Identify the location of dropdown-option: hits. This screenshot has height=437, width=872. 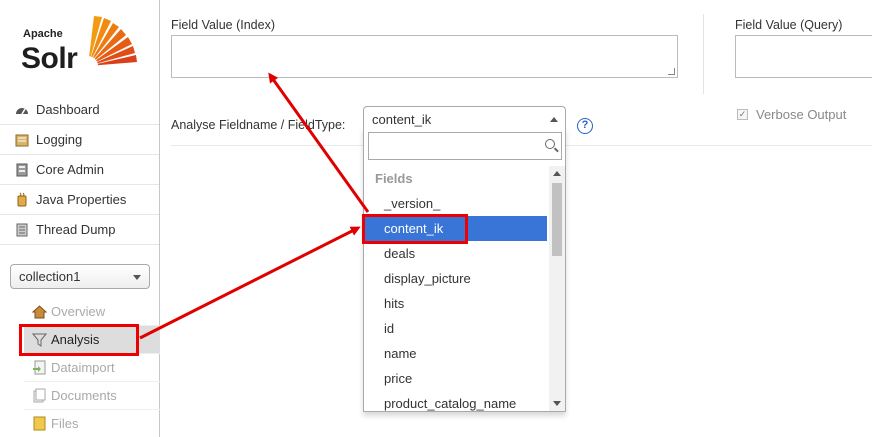
(455, 303).